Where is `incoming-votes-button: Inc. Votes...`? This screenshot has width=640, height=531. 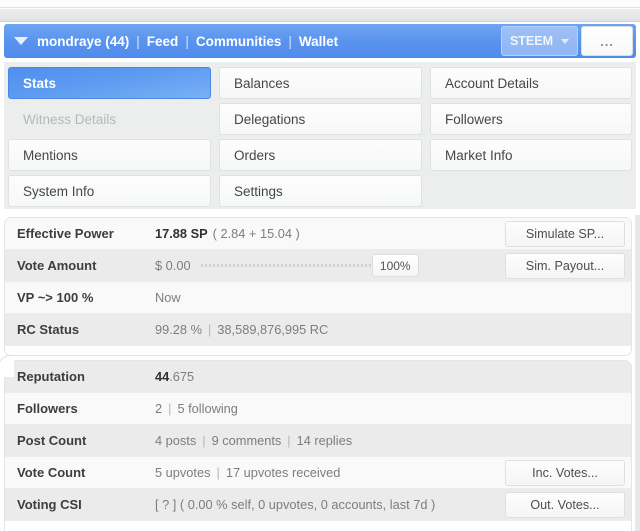 incoming-votes-button: Inc. Votes... is located at coordinates (565, 473).